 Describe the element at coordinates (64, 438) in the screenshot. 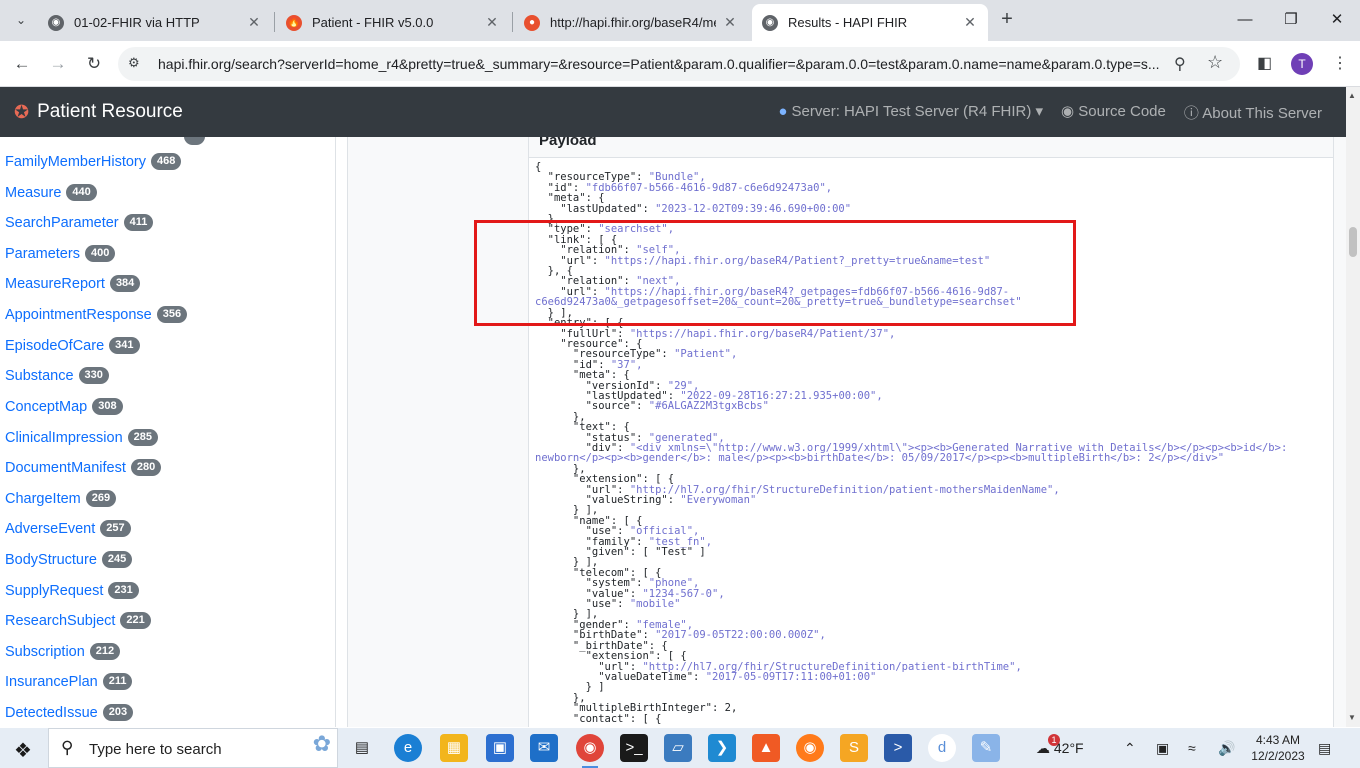

I see `sidebar-item-label: ClinicalImpression` at that location.